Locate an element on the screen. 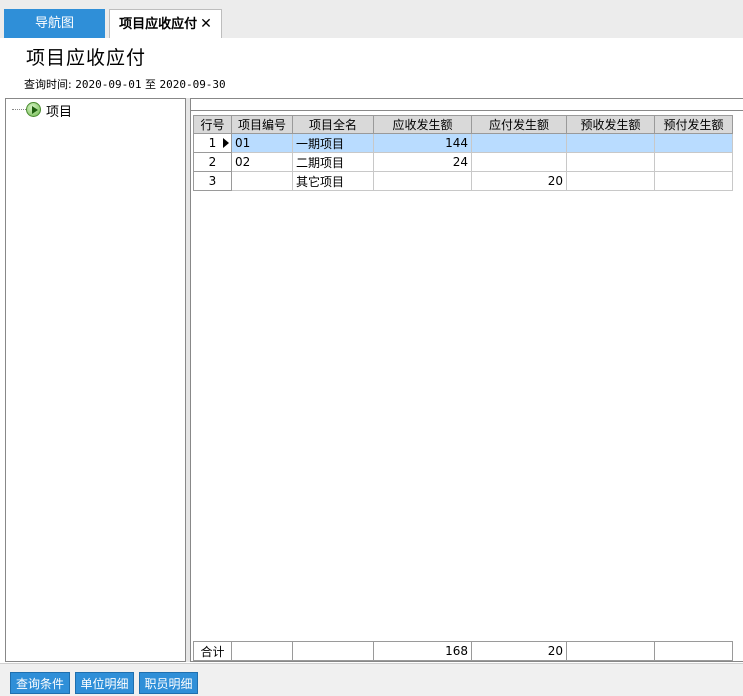 The height and width of the screenshot is (696, 743). row-indicator-icon is located at coordinates (226, 143).